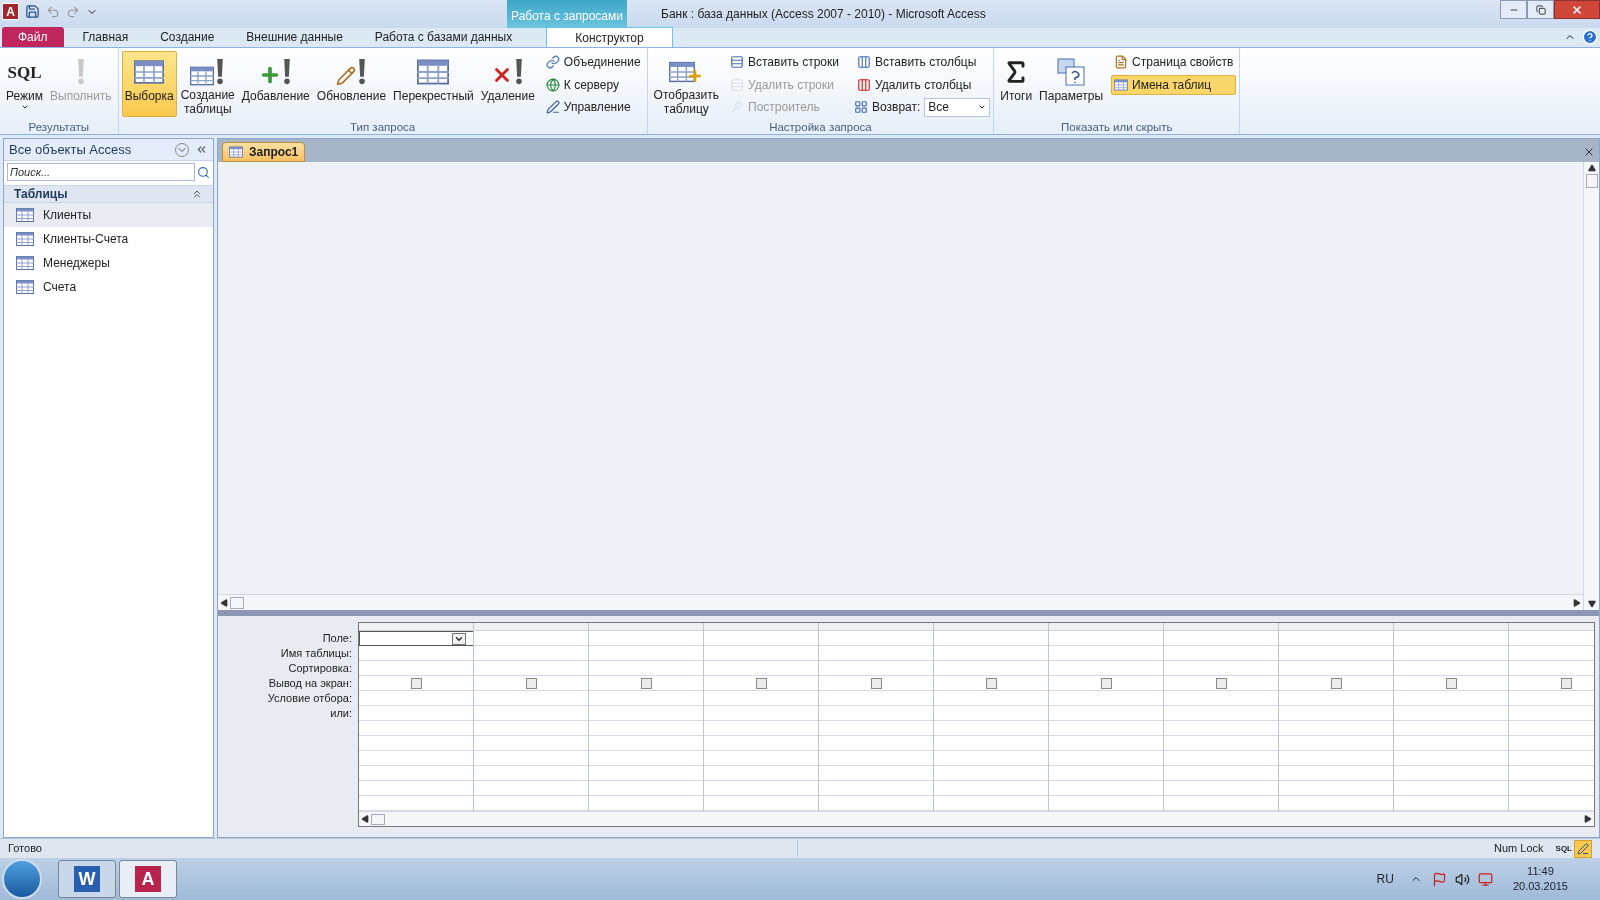  I want to click on ribbon-small-button: Удалить столбцы, so click(922, 84).